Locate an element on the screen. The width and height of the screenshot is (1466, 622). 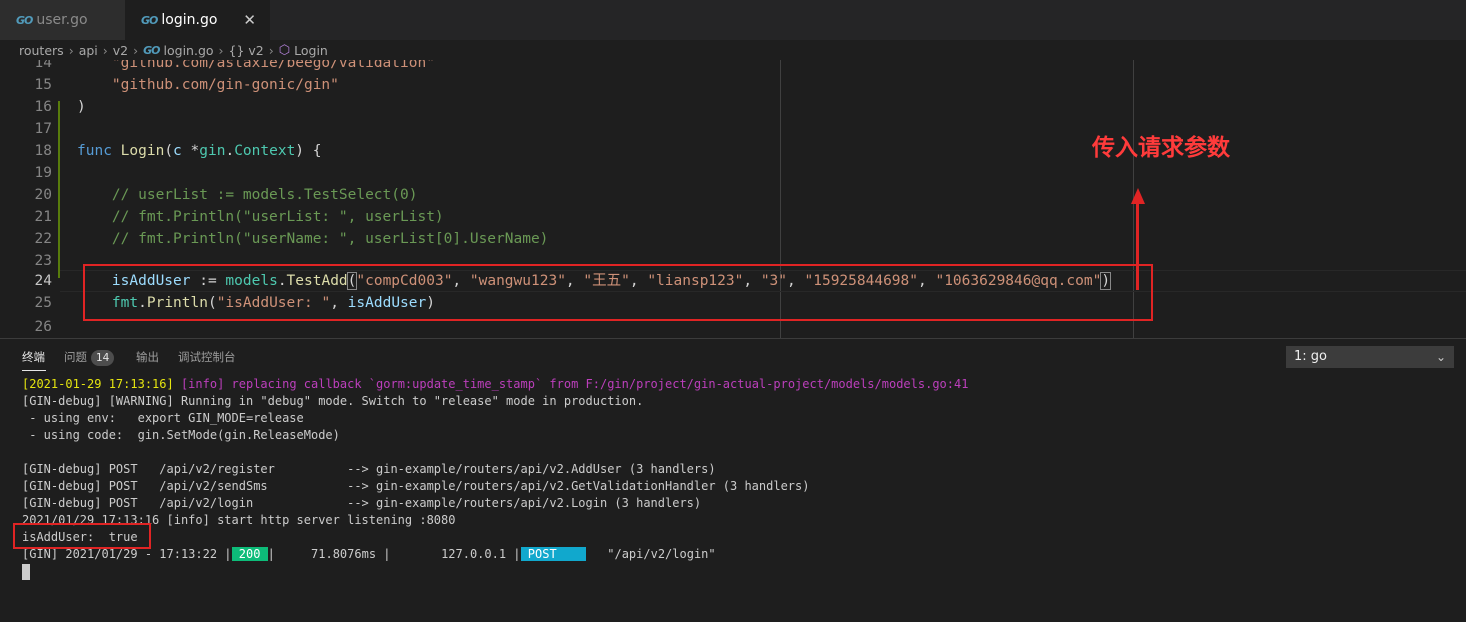
chevron-down-icon: ⌄ is located at coordinates (1440, 357).